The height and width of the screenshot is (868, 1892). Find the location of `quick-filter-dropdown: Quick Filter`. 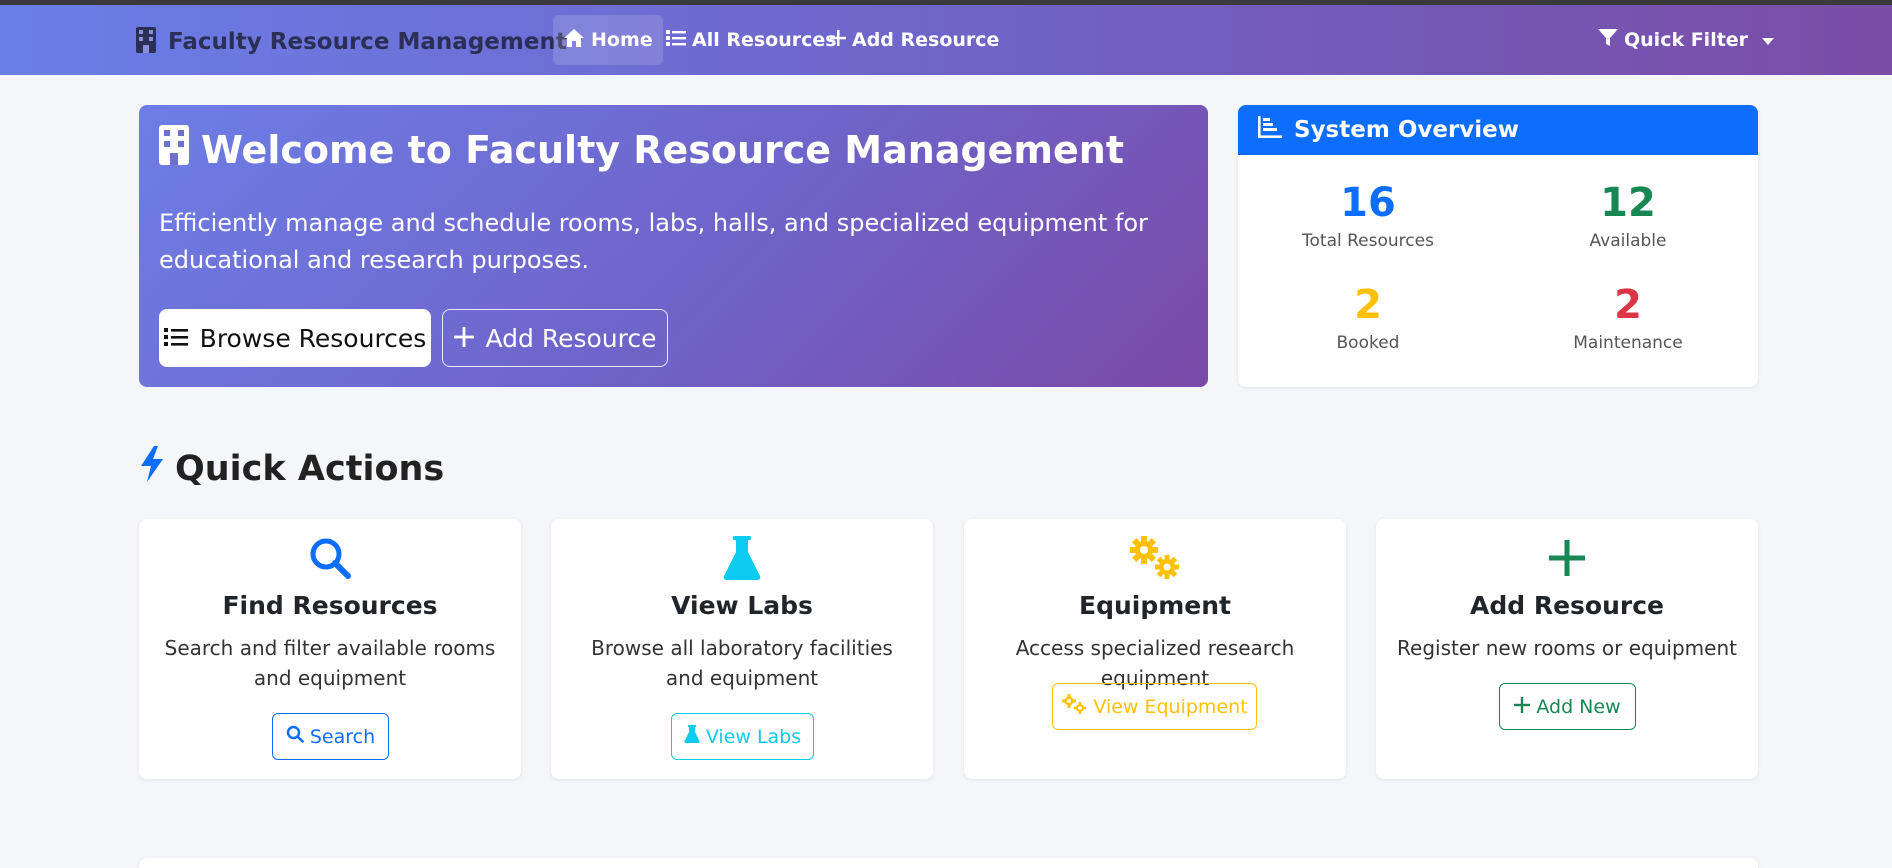

quick-filter-dropdown: Quick Filter is located at coordinates (1686, 40).